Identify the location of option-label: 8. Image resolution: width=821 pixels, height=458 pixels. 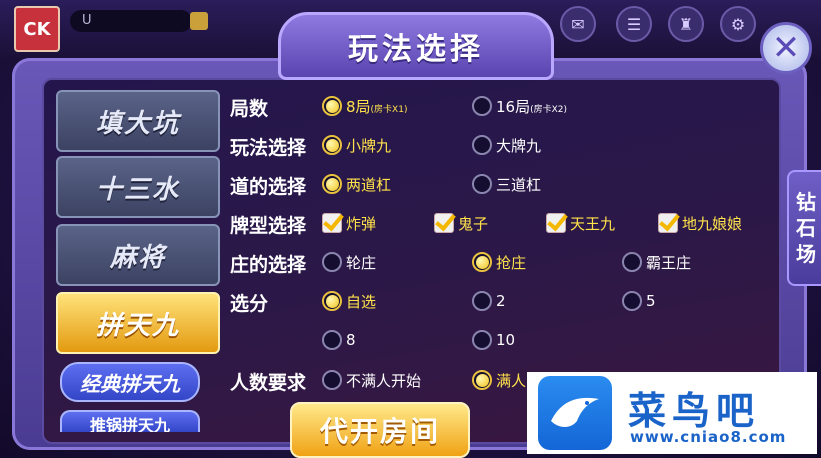
(351, 340).